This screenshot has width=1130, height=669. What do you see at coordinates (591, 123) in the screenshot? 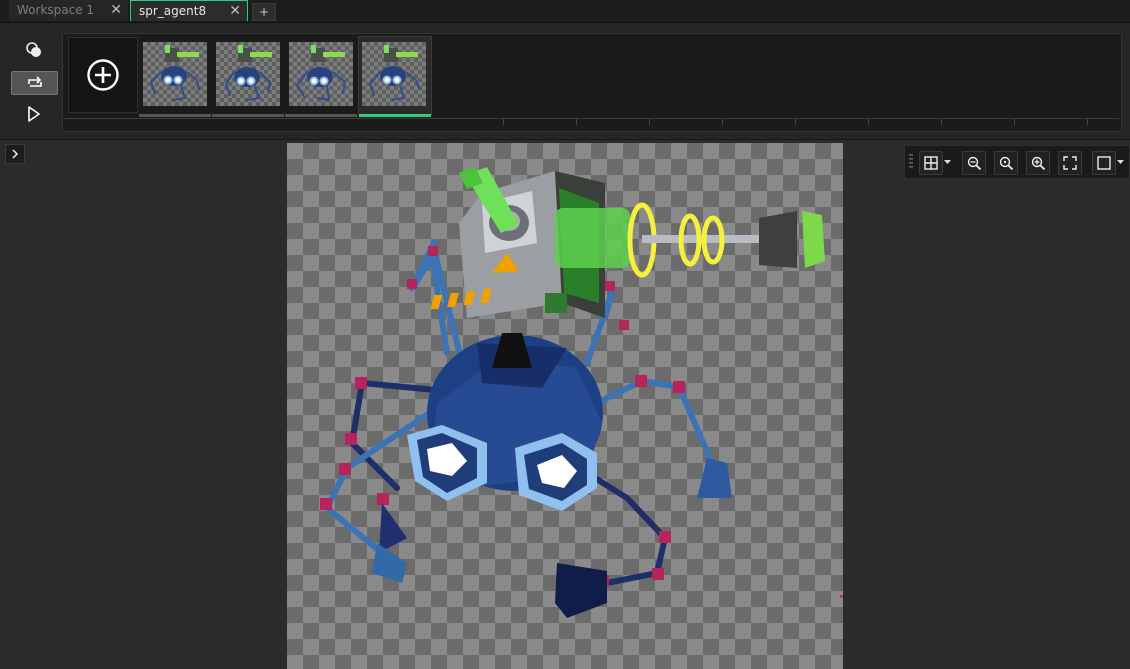
I see `timeline-ruler` at bounding box center [591, 123].